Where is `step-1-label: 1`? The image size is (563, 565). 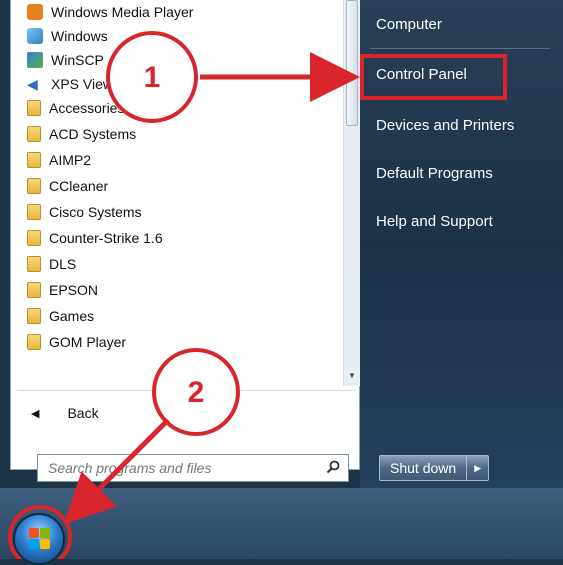 step-1-label: 1 is located at coordinates (152, 77).